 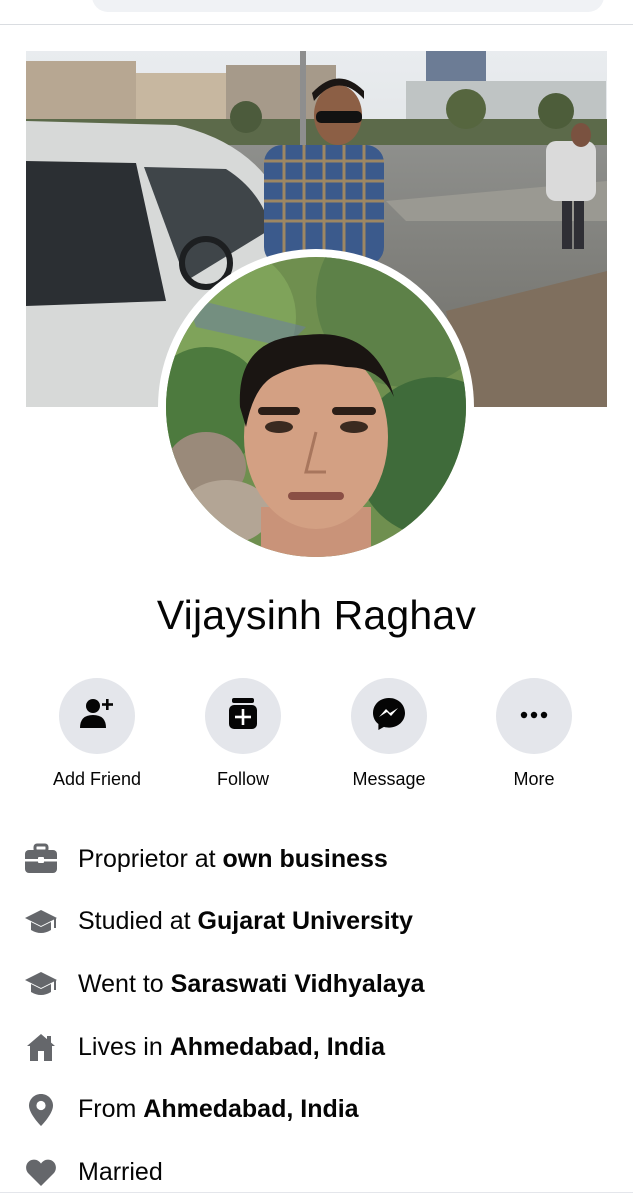 I want to click on home-icon, so click(x=41, y=1047).